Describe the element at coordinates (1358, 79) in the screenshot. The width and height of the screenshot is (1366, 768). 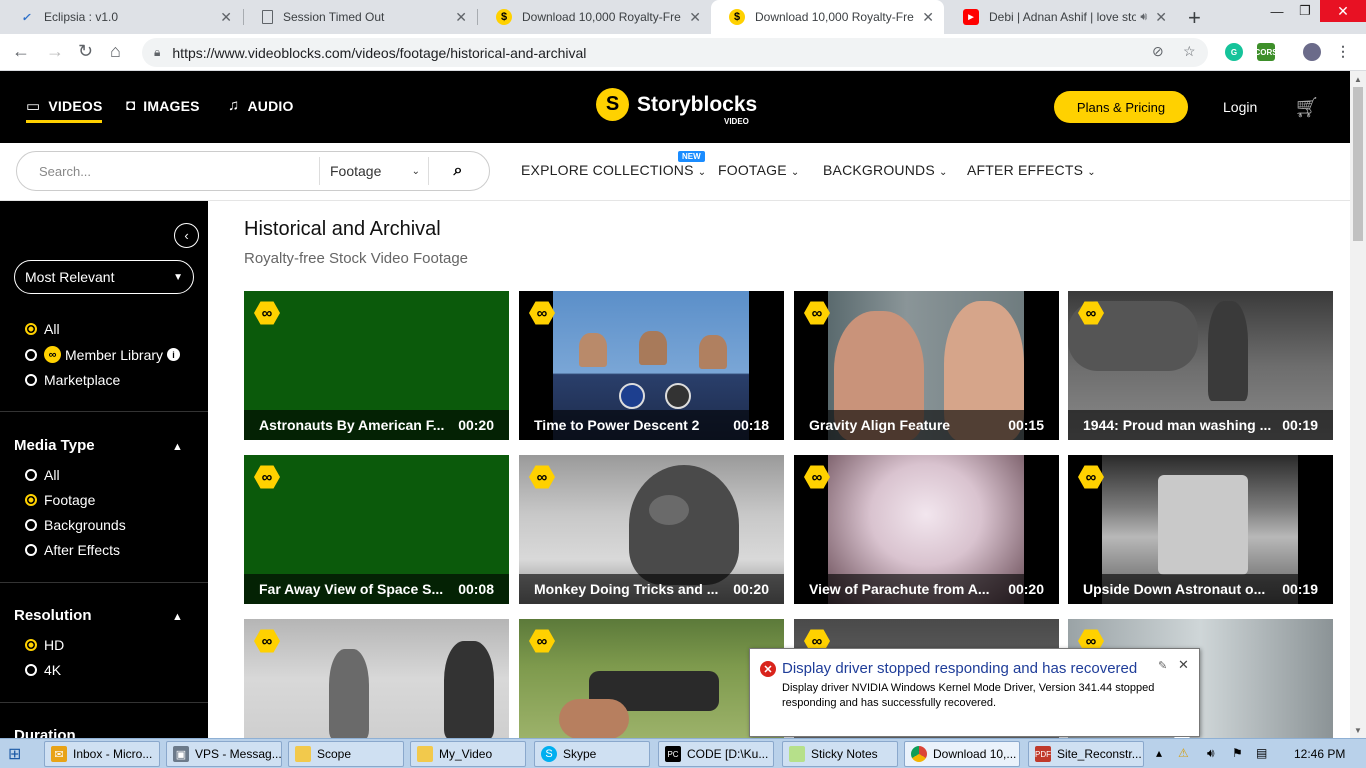
I see `scroll-up-icon: ▲` at that location.